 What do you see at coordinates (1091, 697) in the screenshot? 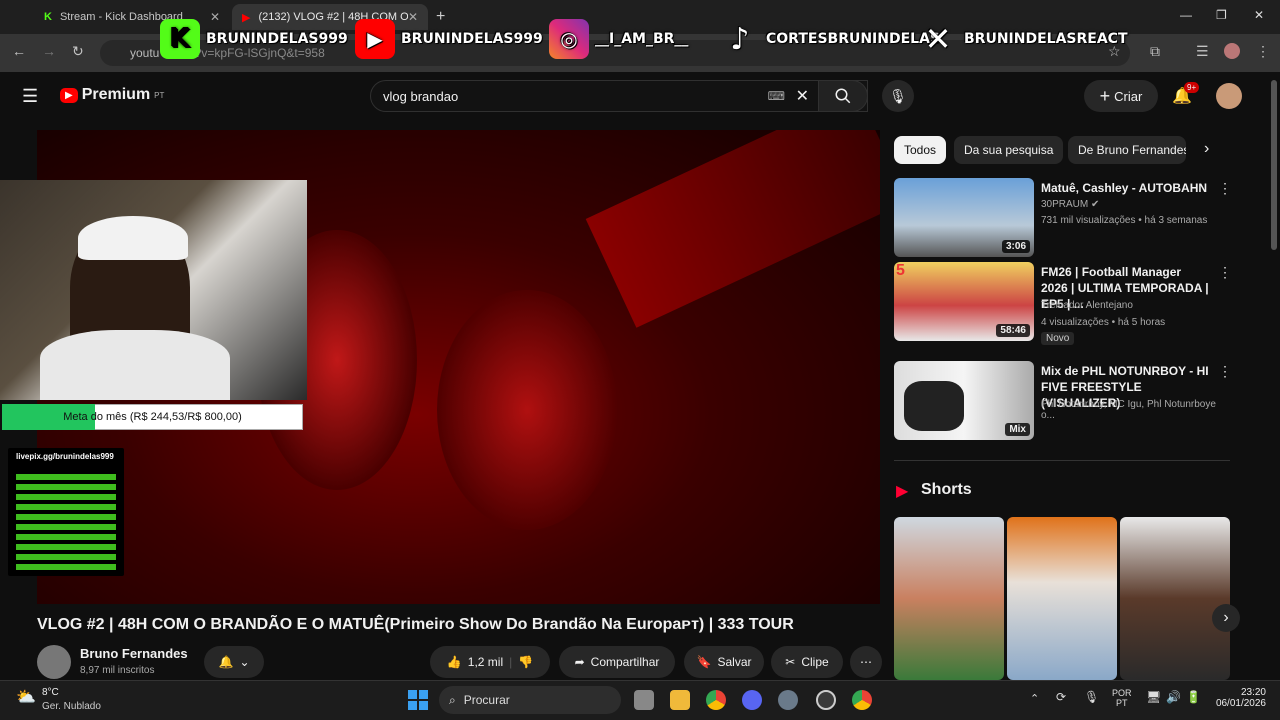
I see `tray-microphone-icon: 🎙` at bounding box center [1091, 697].